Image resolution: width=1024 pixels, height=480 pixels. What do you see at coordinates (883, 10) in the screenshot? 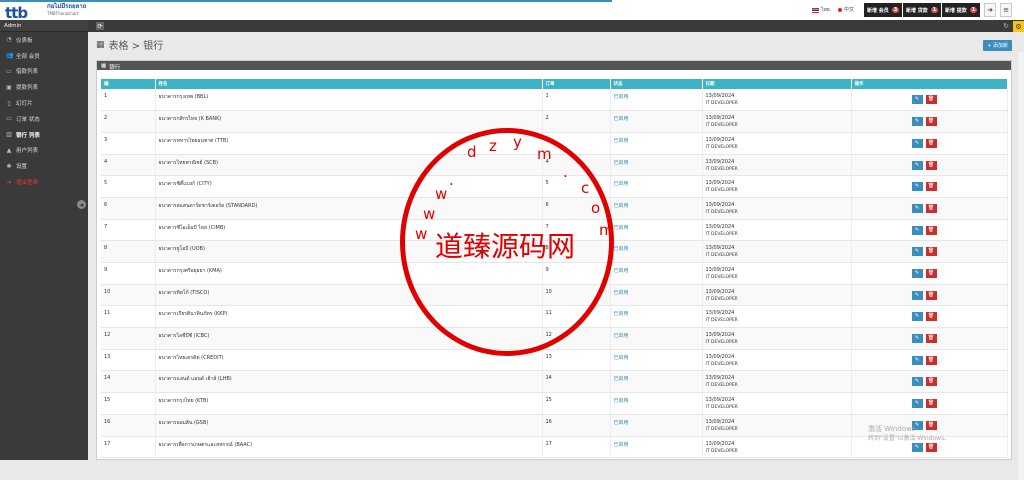
I see `new-member-button: 新增 会员 3` at bounding box center [883, 10].